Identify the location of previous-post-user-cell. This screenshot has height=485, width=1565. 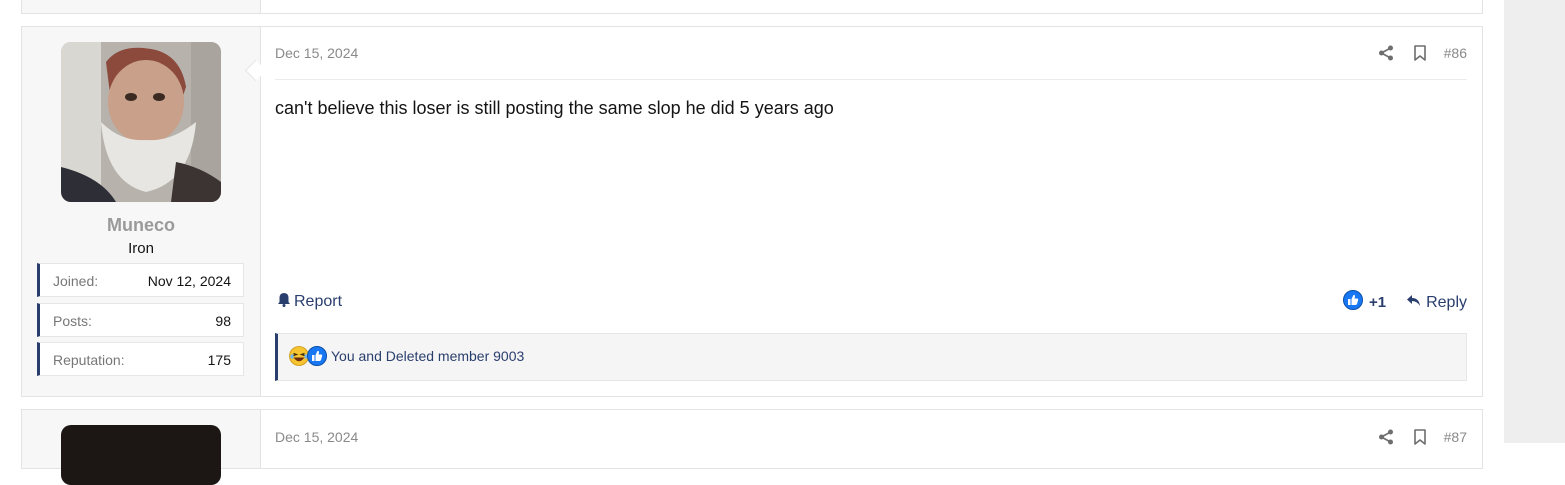
(141, 6).